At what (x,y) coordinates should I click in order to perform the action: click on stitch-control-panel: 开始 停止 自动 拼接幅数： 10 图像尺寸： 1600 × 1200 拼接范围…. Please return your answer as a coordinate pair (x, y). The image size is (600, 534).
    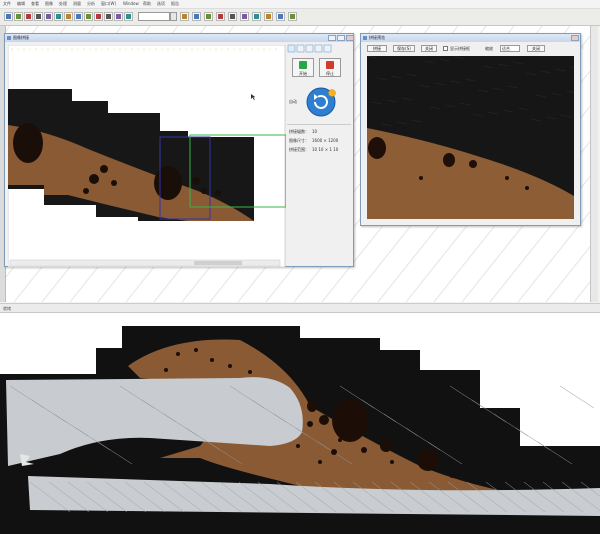
    Looking at the image, I should click on (319, 155).